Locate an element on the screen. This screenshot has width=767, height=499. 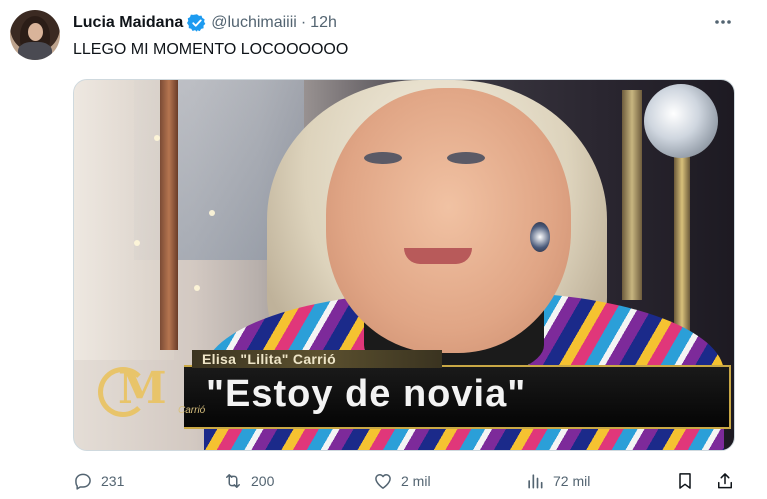
tweet-timestamp: 12h is located at coordinates (323, 23).